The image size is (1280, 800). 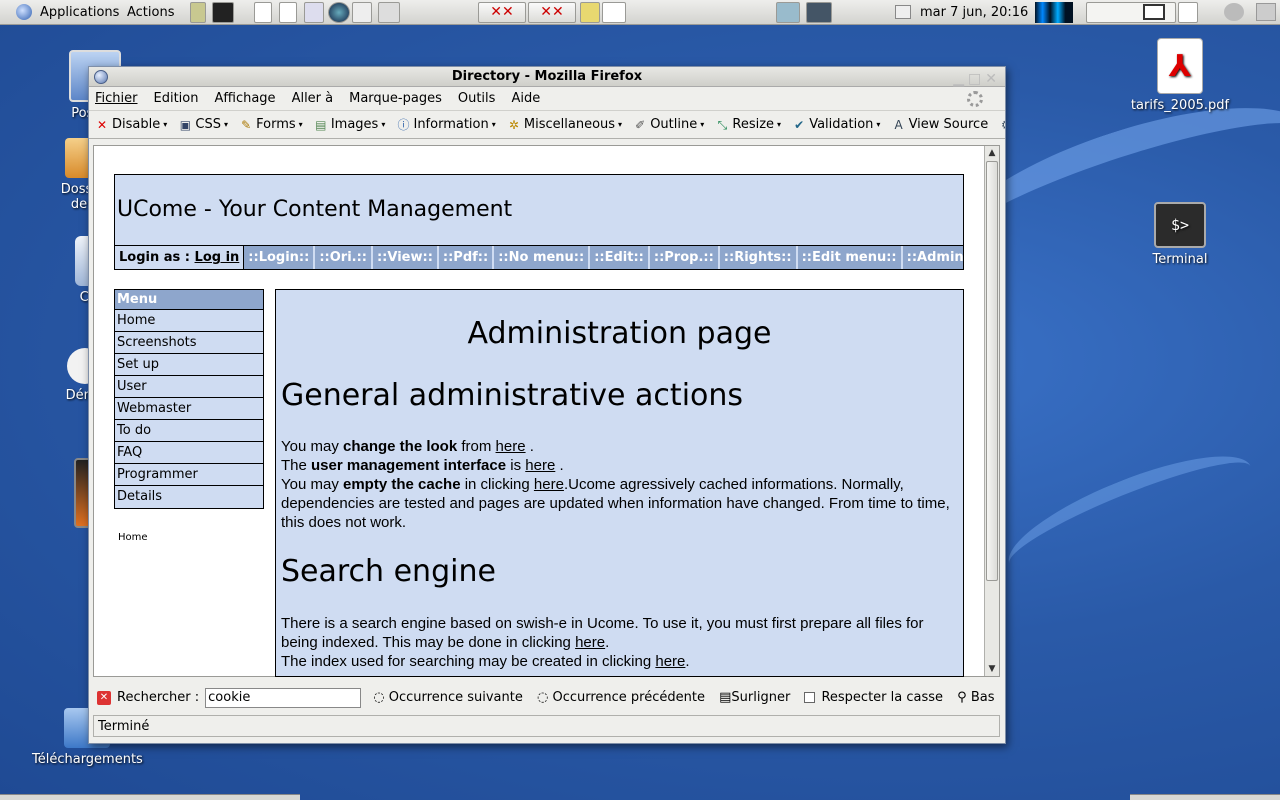 I want to click on disable-button: ✕ Disable ▾, so click(x=131, y=124).